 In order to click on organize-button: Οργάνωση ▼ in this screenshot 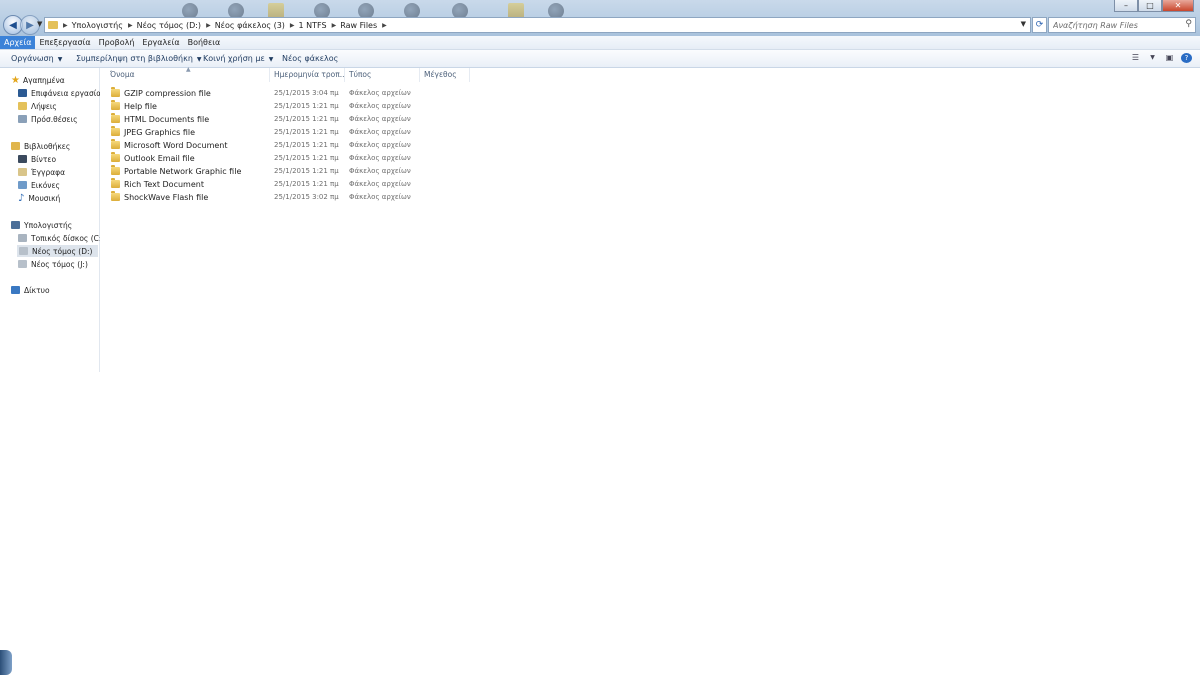, I will do `click(36, 59)`.